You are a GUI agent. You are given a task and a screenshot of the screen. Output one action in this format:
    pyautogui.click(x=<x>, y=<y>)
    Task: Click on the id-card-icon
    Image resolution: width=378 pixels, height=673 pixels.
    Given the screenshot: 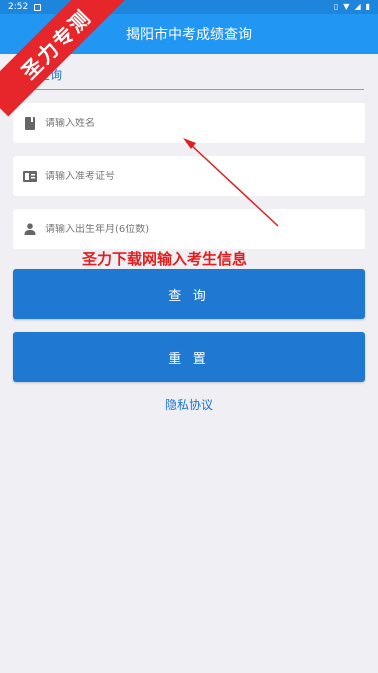 What is the action you would take?
    pyautogui.click(x=30, y=176)
    